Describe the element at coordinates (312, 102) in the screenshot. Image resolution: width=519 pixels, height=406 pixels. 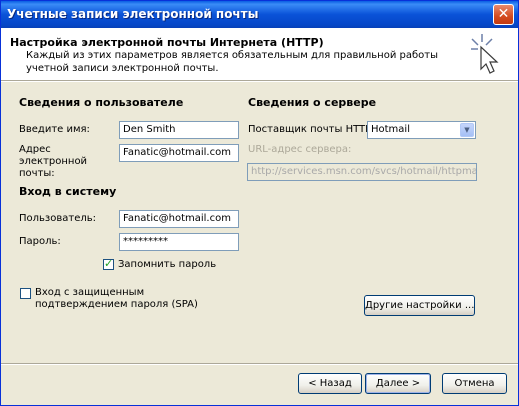
I see `server-info-heading: Сведения о сервере` at that location.